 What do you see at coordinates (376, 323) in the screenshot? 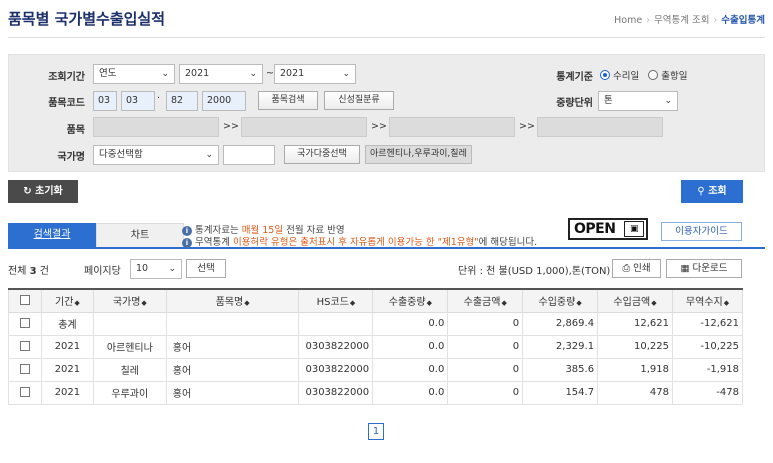
I see `table-row: 총계 0.0 0 2,869.4 12,621 -12,621` at bounding box center [376, 323].